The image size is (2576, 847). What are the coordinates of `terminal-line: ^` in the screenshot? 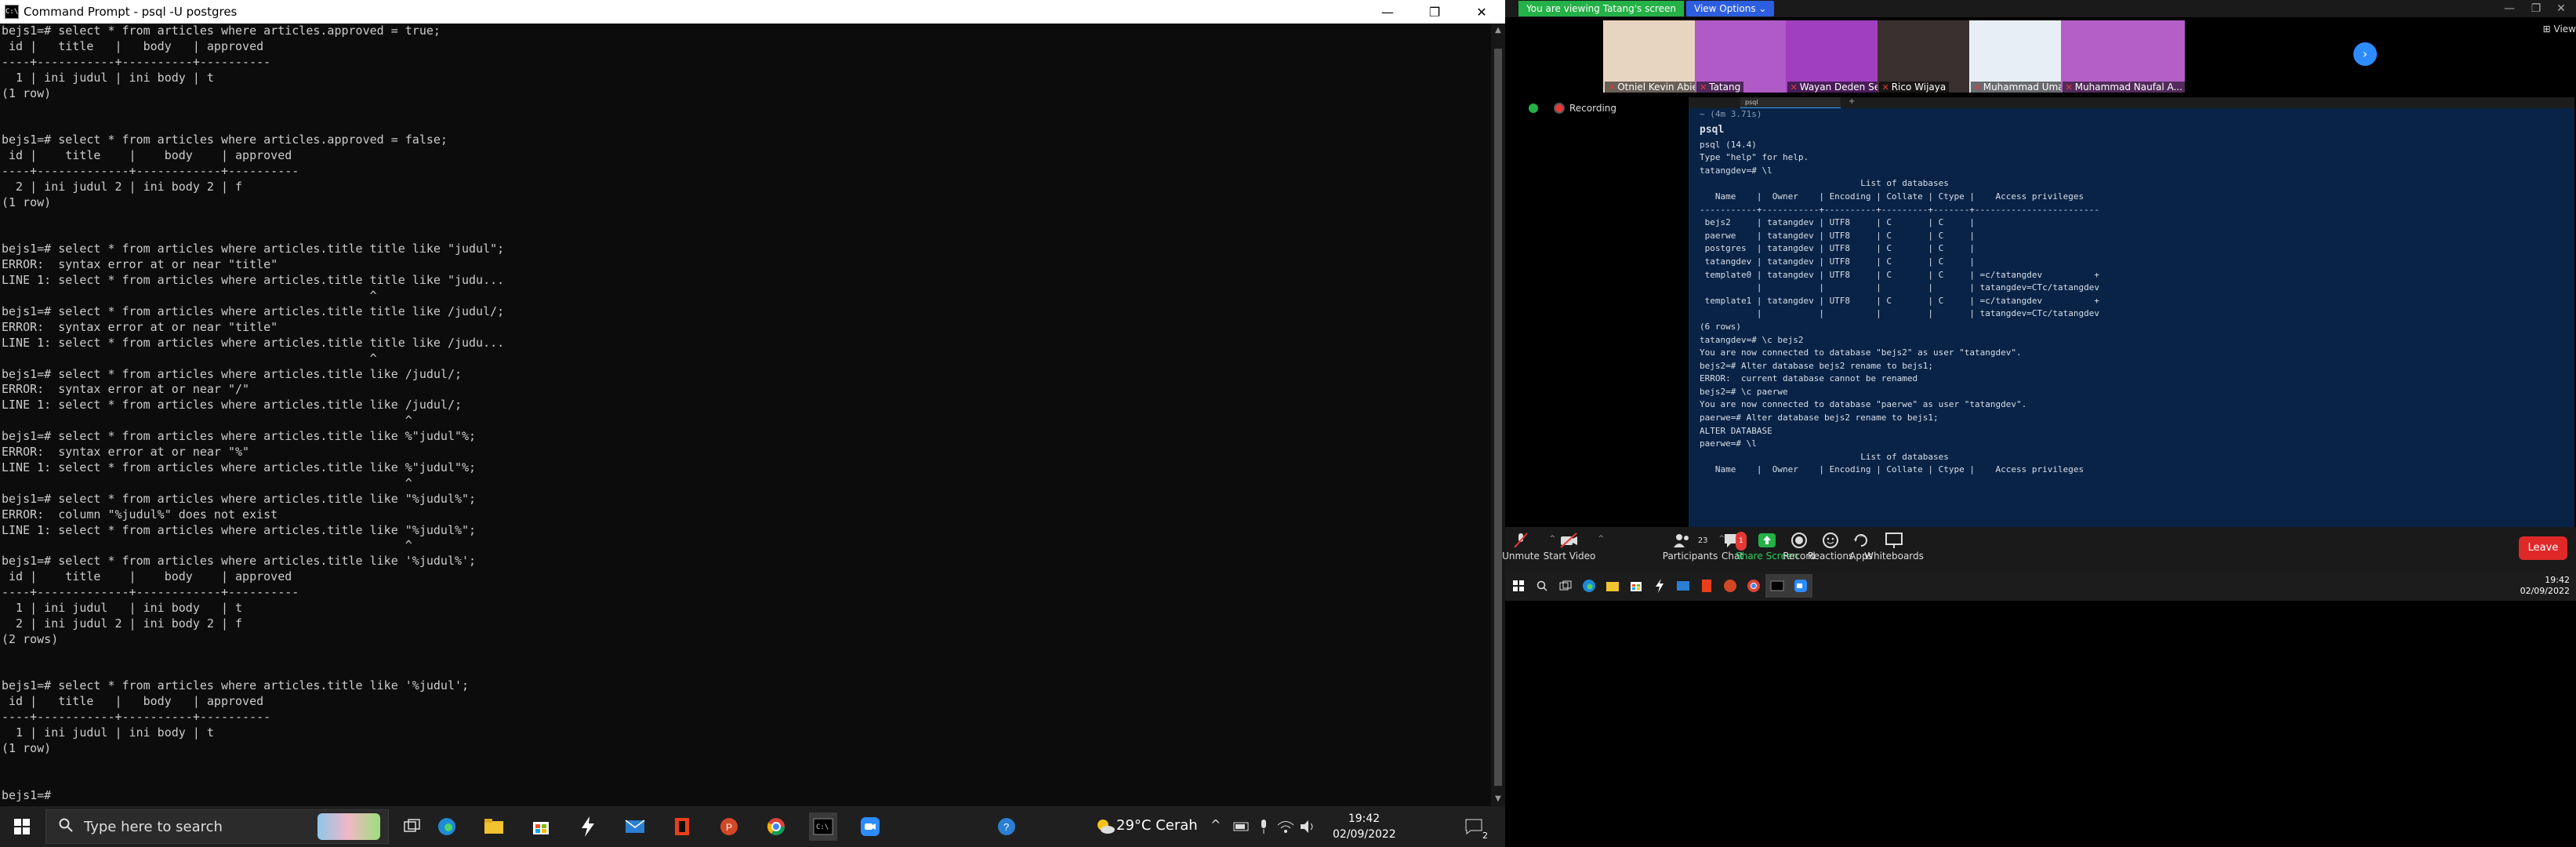 It's located at (207, 482).